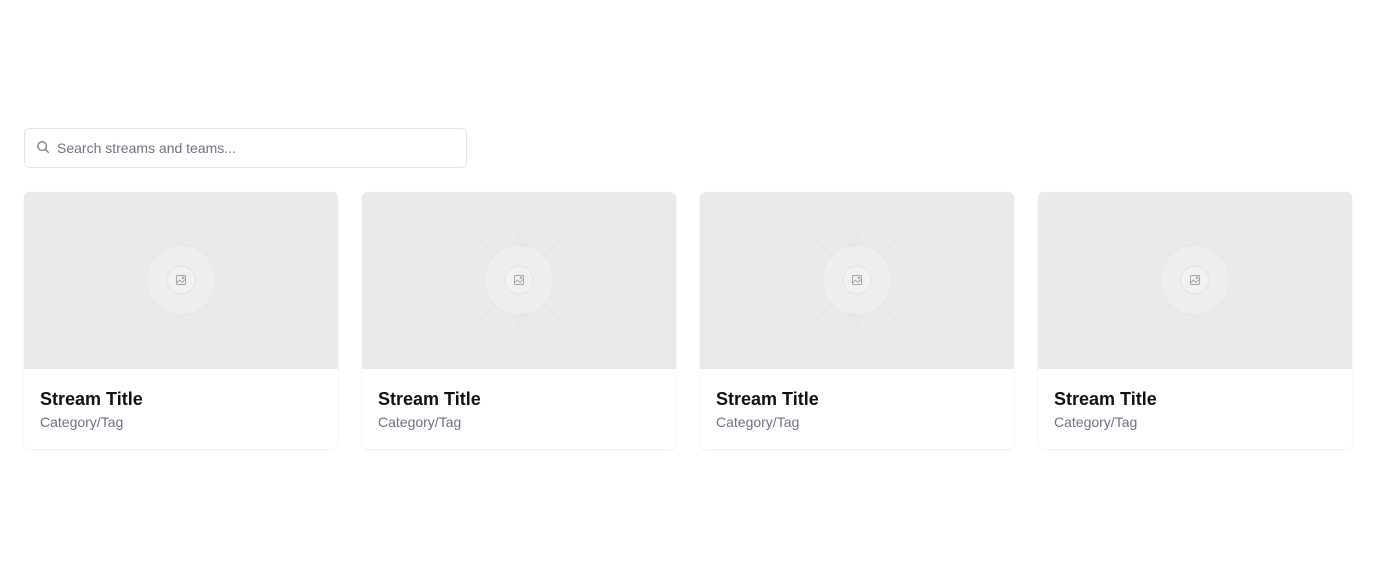  I want to click on search-input, so click(259, 148).